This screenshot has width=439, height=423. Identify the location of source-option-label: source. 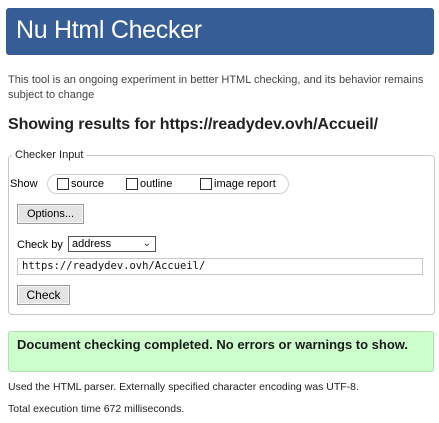
(88, 184).